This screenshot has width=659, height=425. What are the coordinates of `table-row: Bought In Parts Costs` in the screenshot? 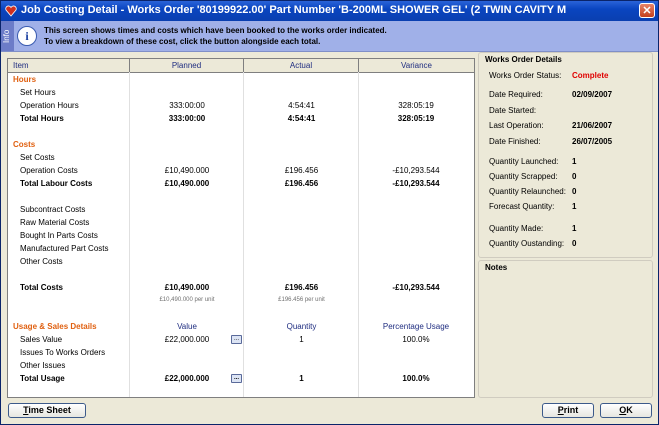 It's located at (241, 235).